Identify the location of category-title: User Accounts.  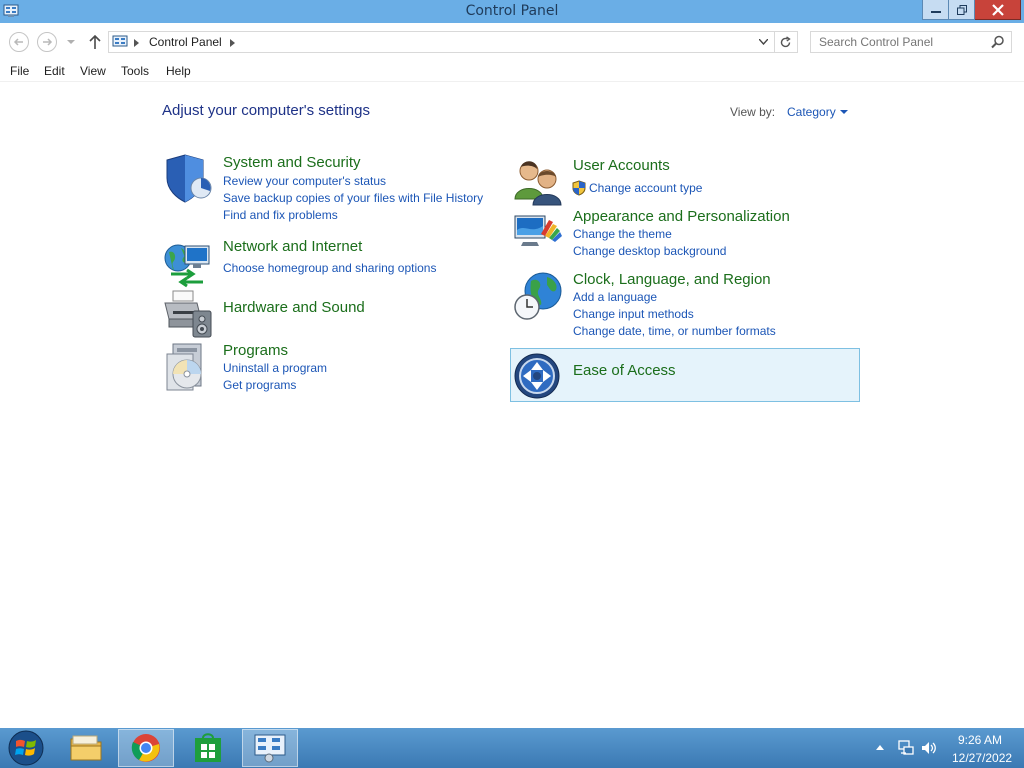
(621, 165).